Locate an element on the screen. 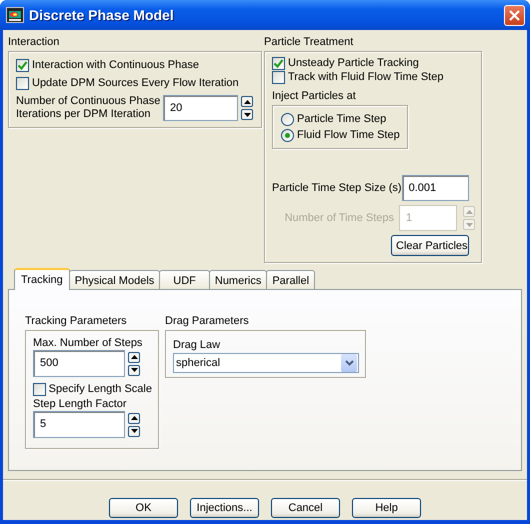  dropdown: spherical is located at coordinates (266, 363).